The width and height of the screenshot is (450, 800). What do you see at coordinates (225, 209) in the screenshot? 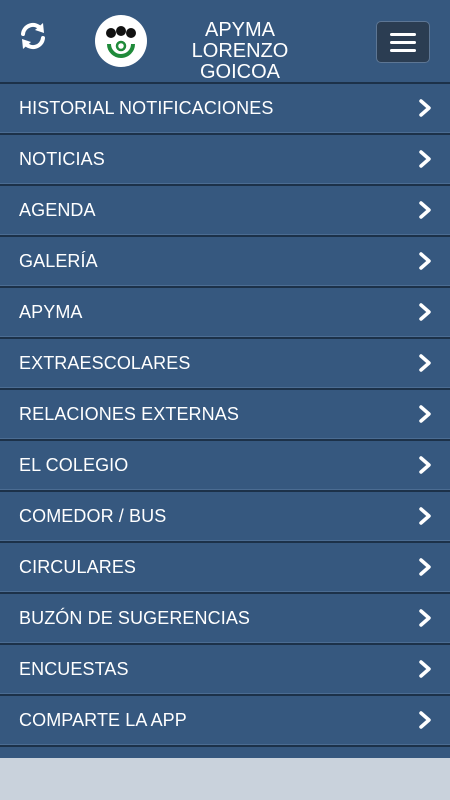
I see `menu-item-agenda: AGENDA` at bounding box center [225, 209].